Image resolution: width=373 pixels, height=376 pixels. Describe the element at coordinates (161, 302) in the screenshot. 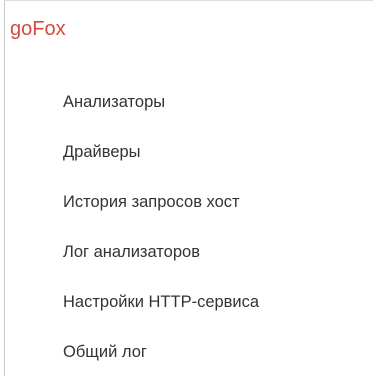

I see `menu-item-http-service-settings: Настройки HTTP-сервиса` at that location.